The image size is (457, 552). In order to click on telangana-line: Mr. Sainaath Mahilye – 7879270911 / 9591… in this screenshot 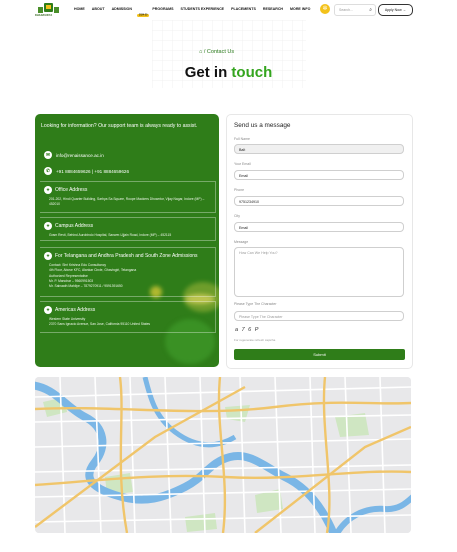, I will do `click(86, 286)`.